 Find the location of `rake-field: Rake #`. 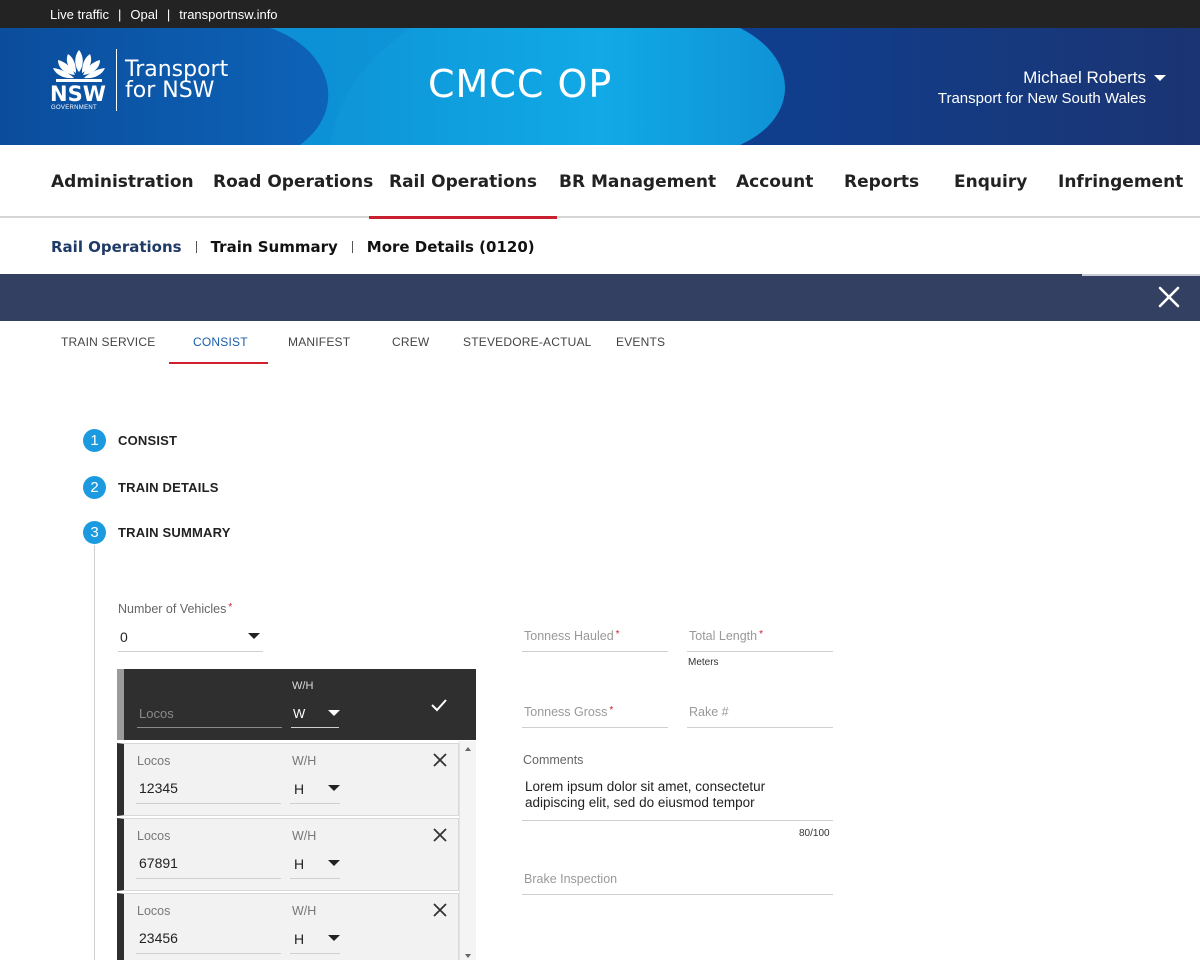

rake-field: Rake # is located at coordinates (709, 712).